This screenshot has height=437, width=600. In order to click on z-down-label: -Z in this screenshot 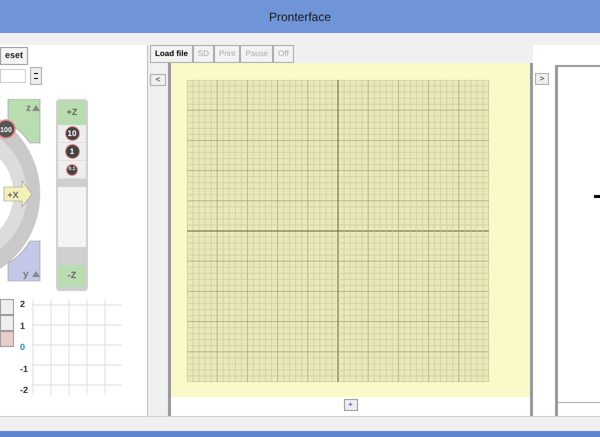, I will do `click(72, 275)`.